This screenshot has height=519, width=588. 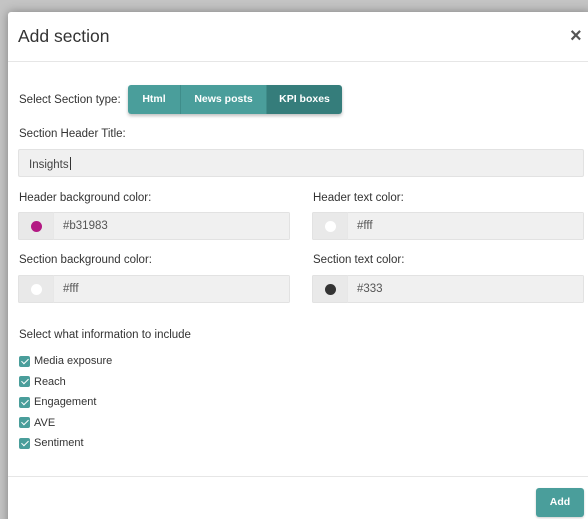 I want to click on section-text-color-picker, so click(x=329, y=289).